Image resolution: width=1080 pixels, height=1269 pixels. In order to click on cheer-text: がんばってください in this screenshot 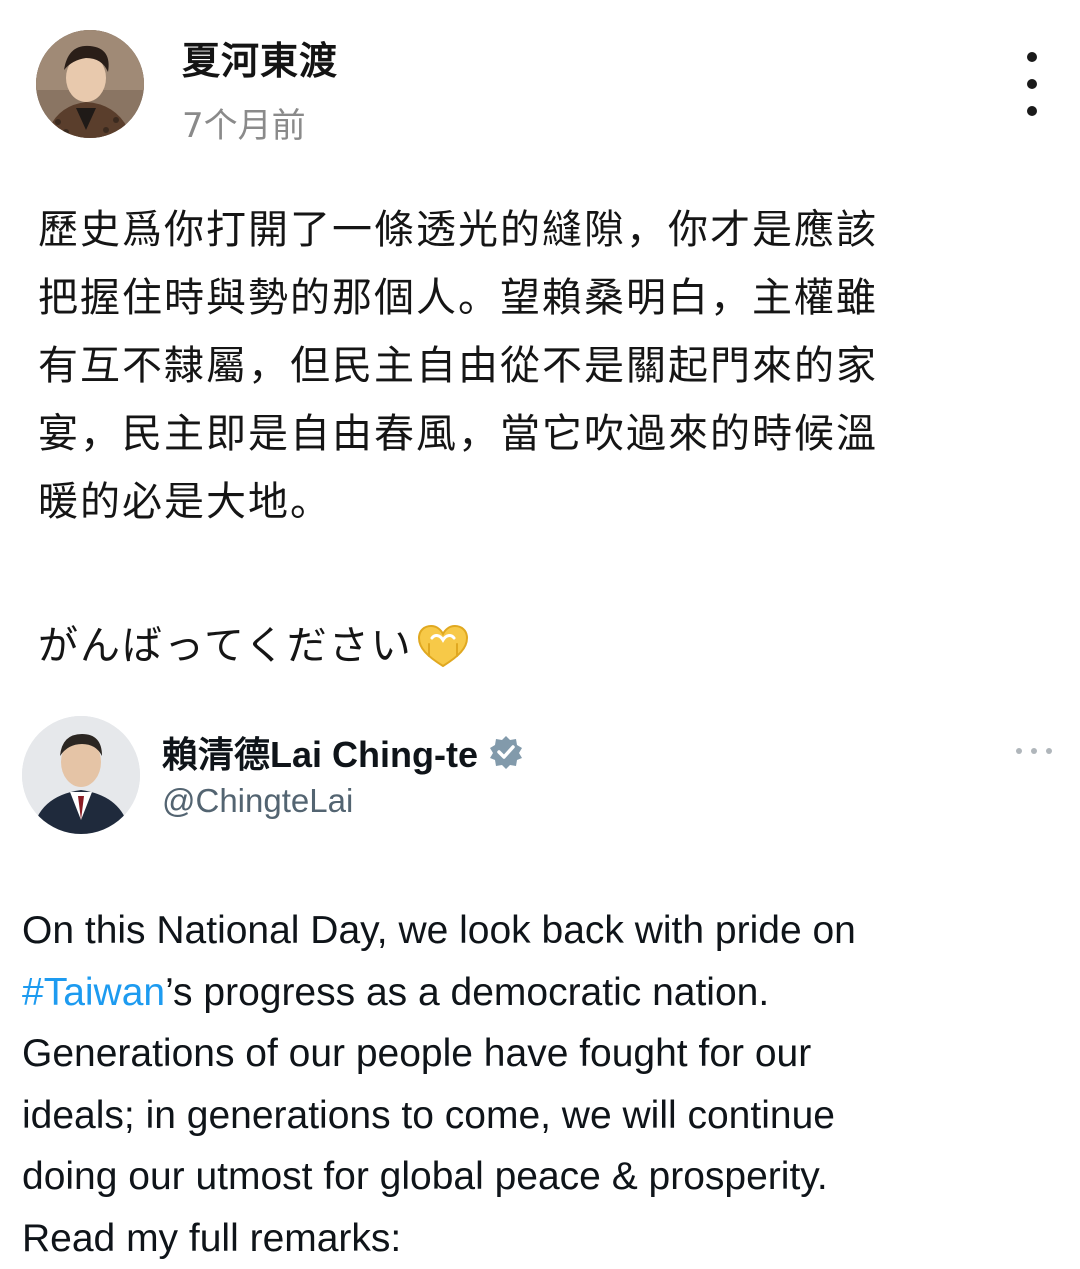, I will do `click(225, 646)`.